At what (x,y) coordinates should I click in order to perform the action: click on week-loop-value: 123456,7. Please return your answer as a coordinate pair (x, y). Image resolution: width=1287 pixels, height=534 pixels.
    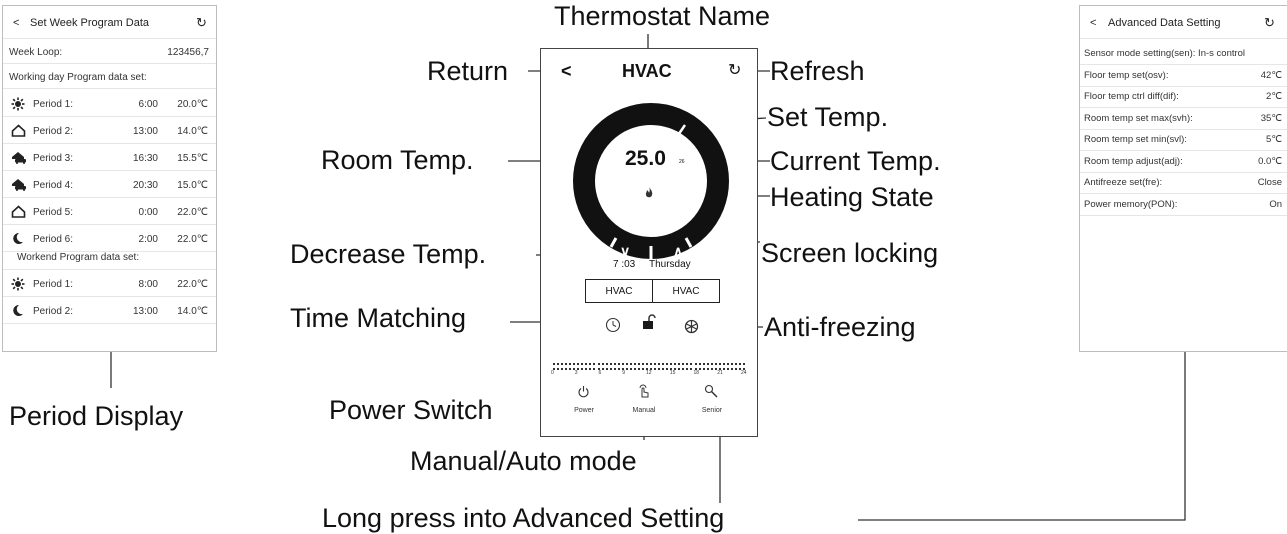
    Looking at the image, I should click on (188, 52).